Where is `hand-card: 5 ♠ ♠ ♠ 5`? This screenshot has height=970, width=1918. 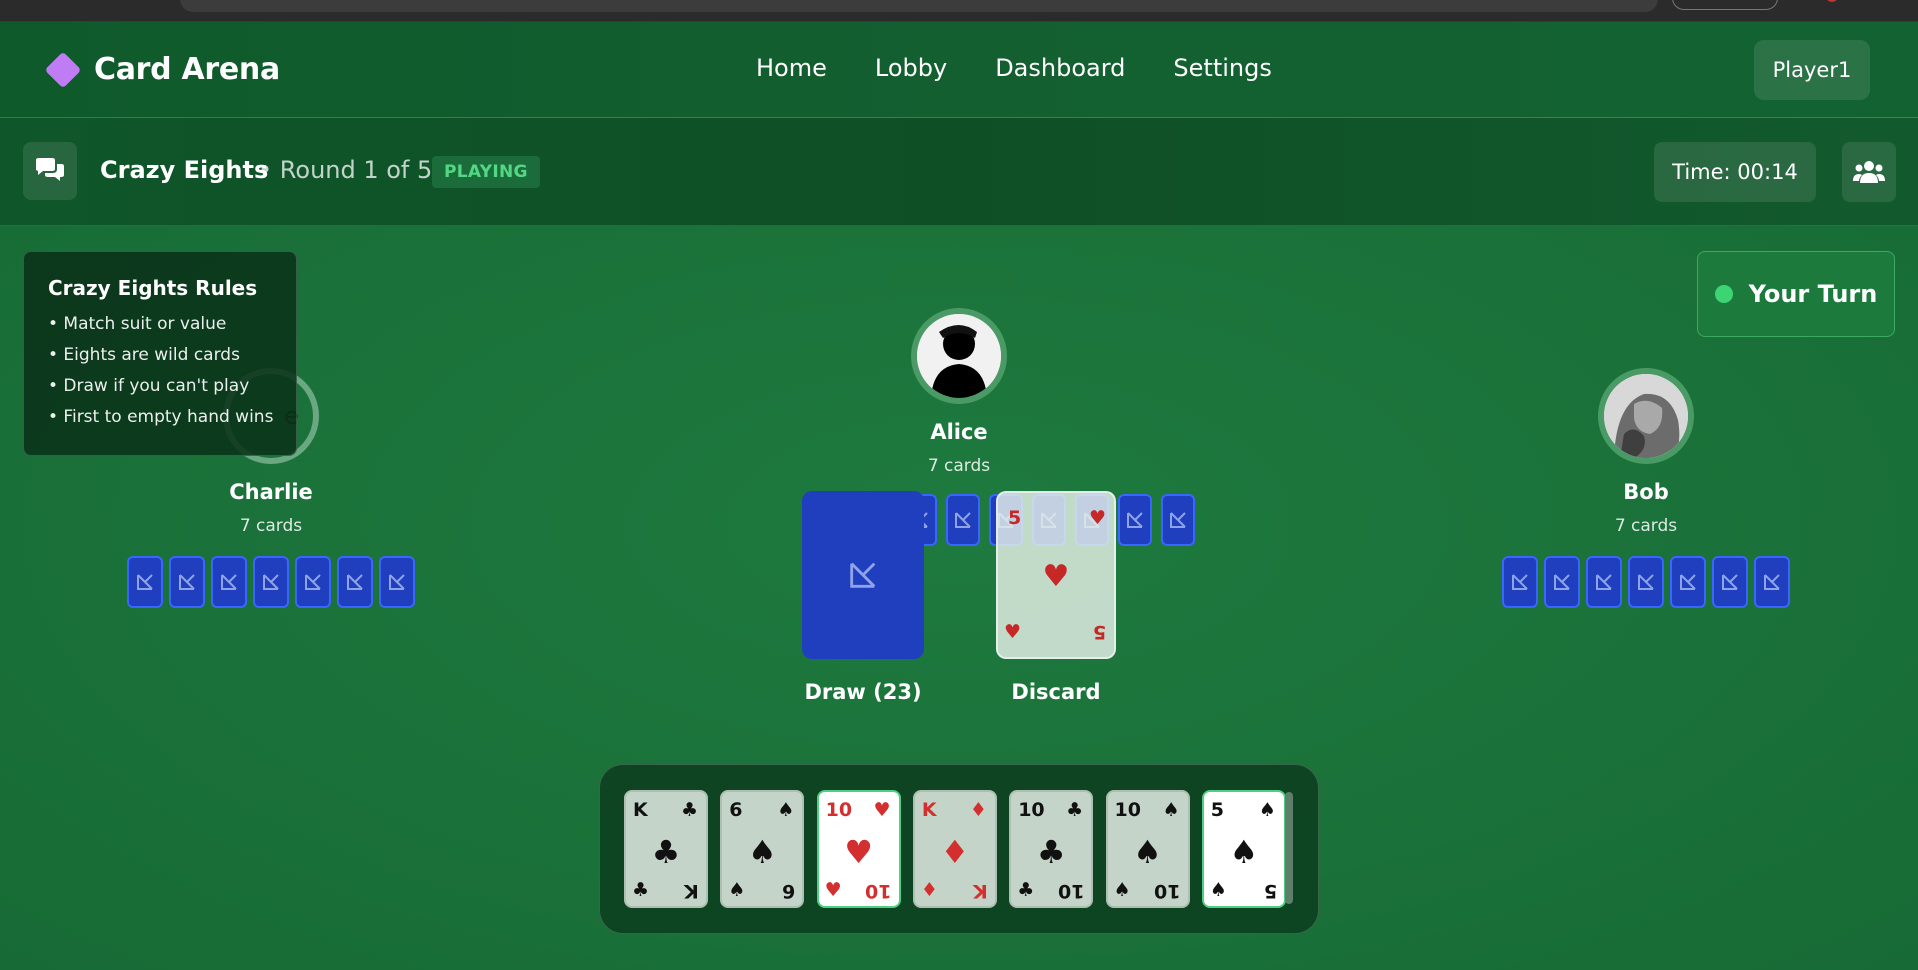 hand-card: 5 ♠ ♠ ♠ 5 is located at coordinates (1243, 849).